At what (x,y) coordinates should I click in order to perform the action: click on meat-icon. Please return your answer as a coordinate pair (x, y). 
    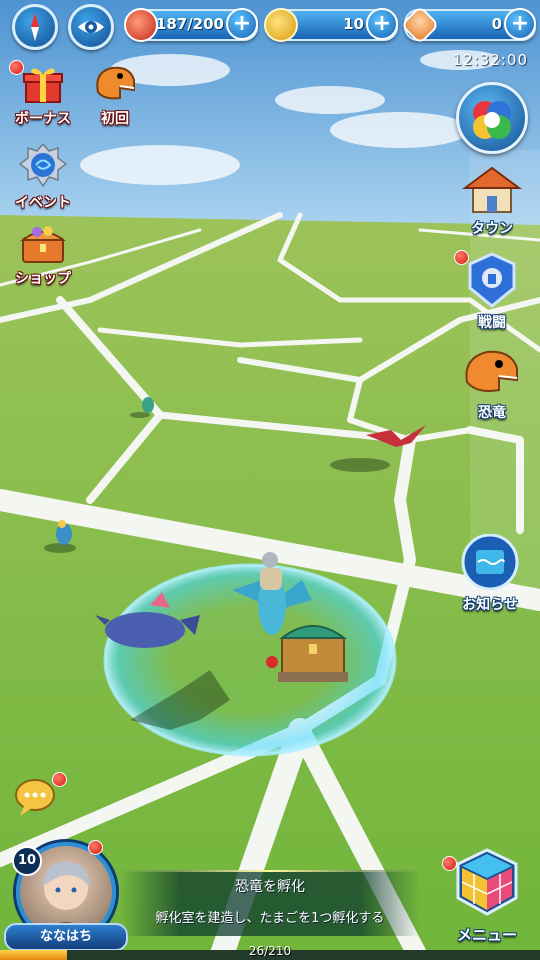
    Looking at the image, I should click on (141, 25).